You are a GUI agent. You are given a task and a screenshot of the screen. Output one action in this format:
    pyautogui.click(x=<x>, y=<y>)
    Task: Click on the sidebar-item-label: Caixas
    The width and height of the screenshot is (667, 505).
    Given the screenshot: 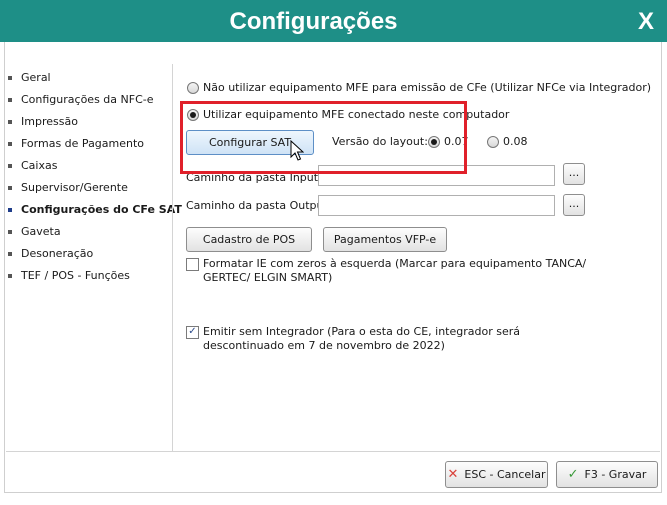 What is the action you would take?
    pyautogui.click(x=39, y=165)
    